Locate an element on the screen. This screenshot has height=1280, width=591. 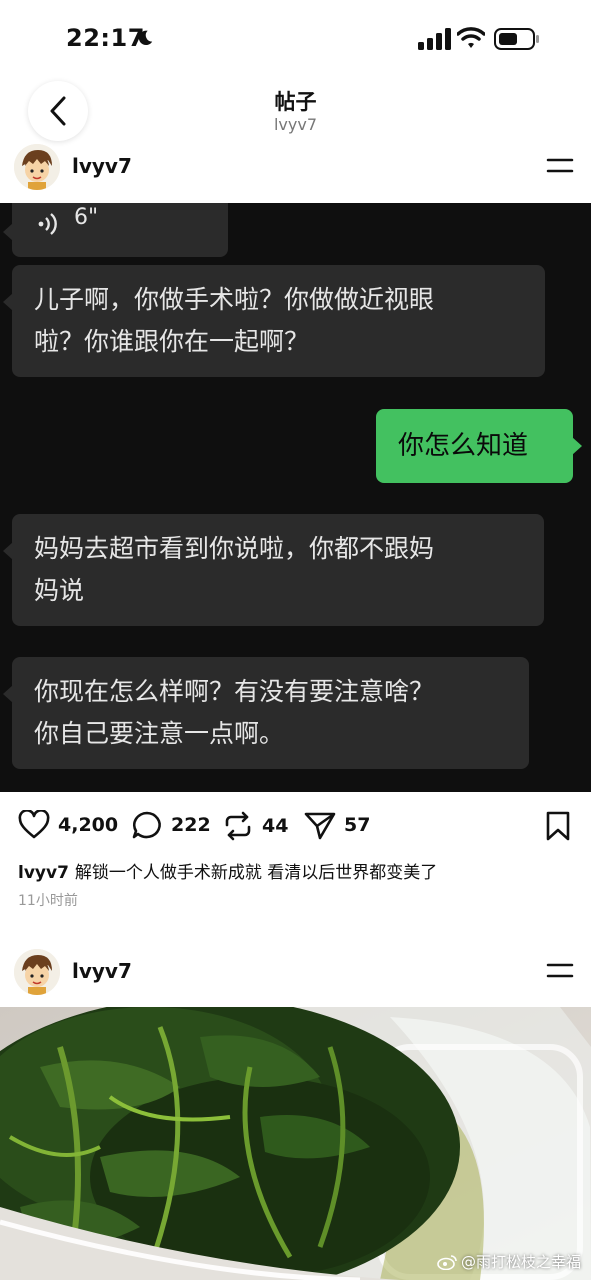
post-action-bar: 4,200 222 44 57 is located at coordinates (295, 826).